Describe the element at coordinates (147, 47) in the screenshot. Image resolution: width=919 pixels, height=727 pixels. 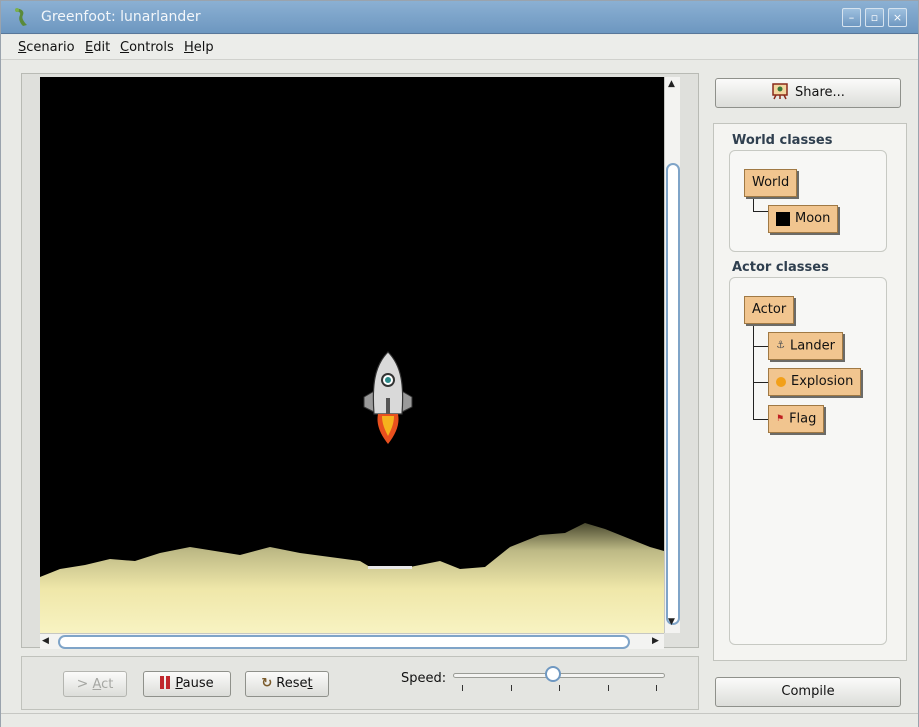
I see `menu-controls: Controls` at that location.